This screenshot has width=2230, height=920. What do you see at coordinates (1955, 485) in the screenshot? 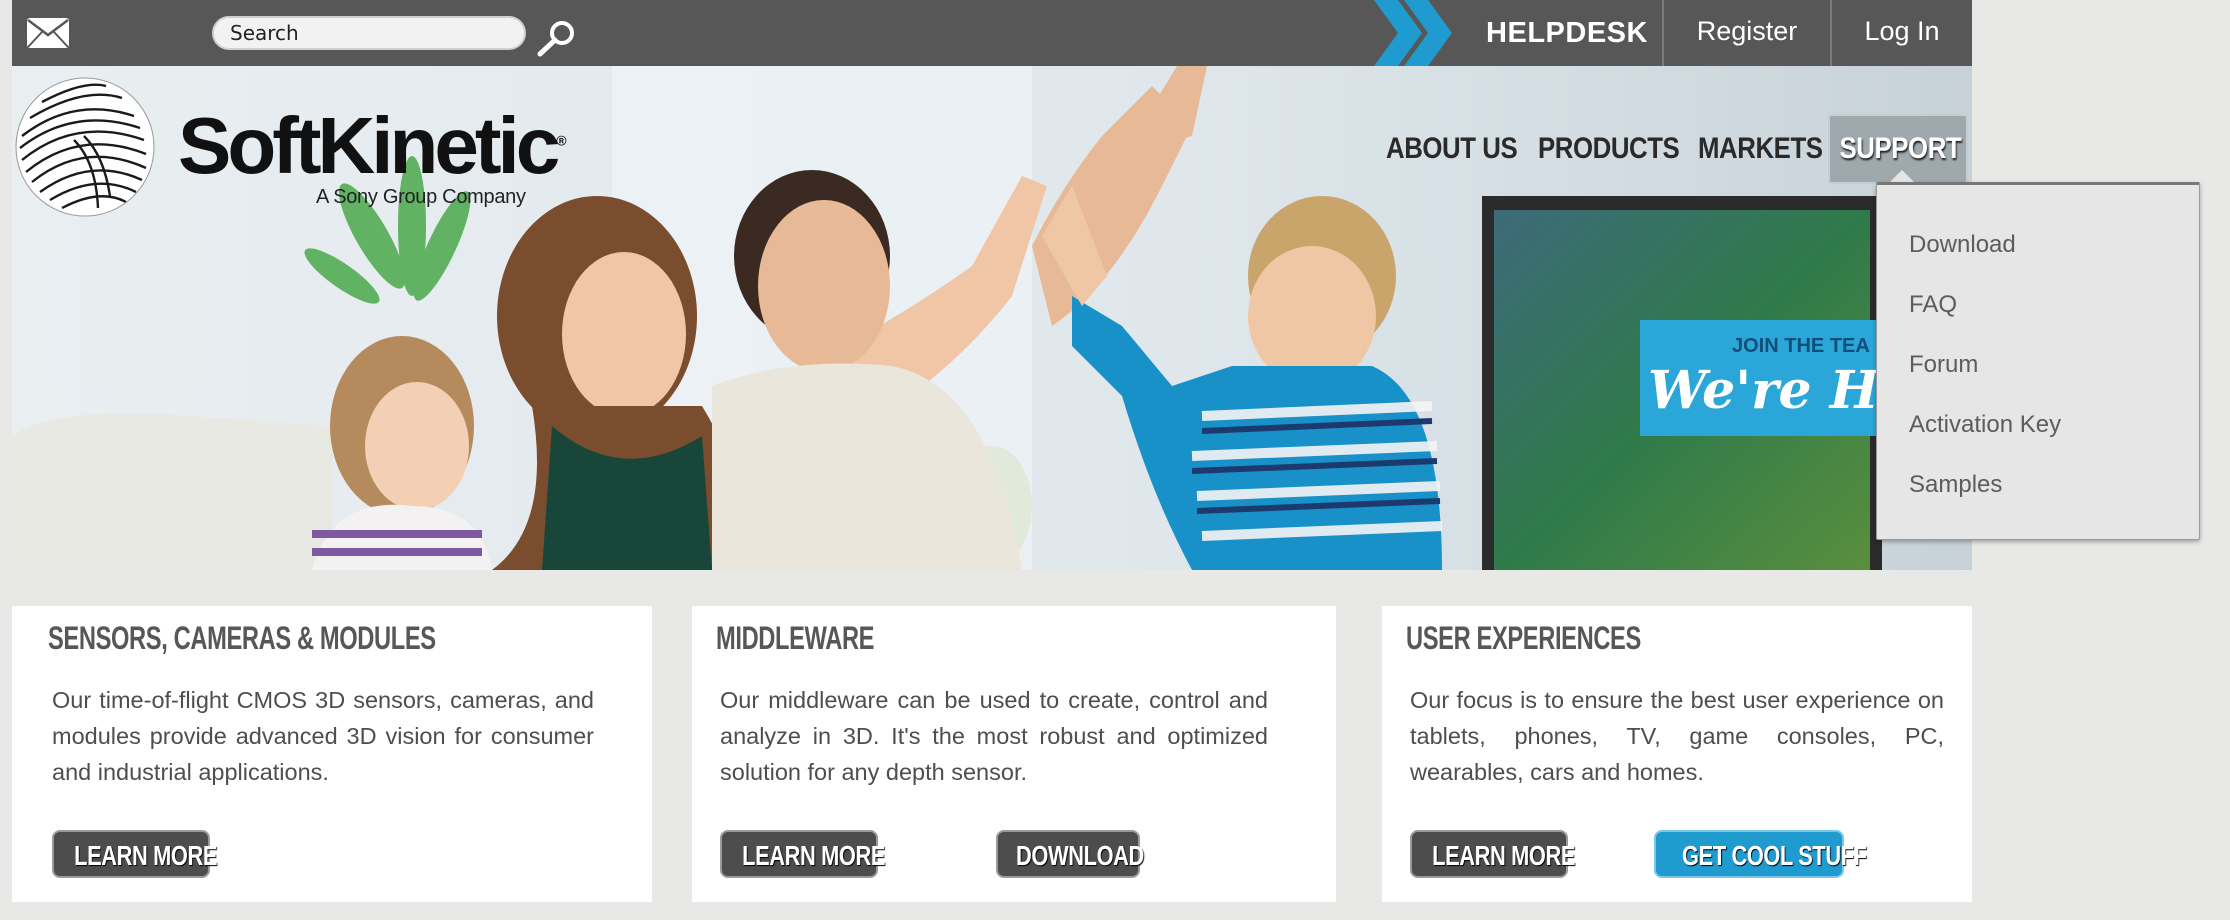
I see `menu-item-samples: Samples` at bounding box center [1955, 485].